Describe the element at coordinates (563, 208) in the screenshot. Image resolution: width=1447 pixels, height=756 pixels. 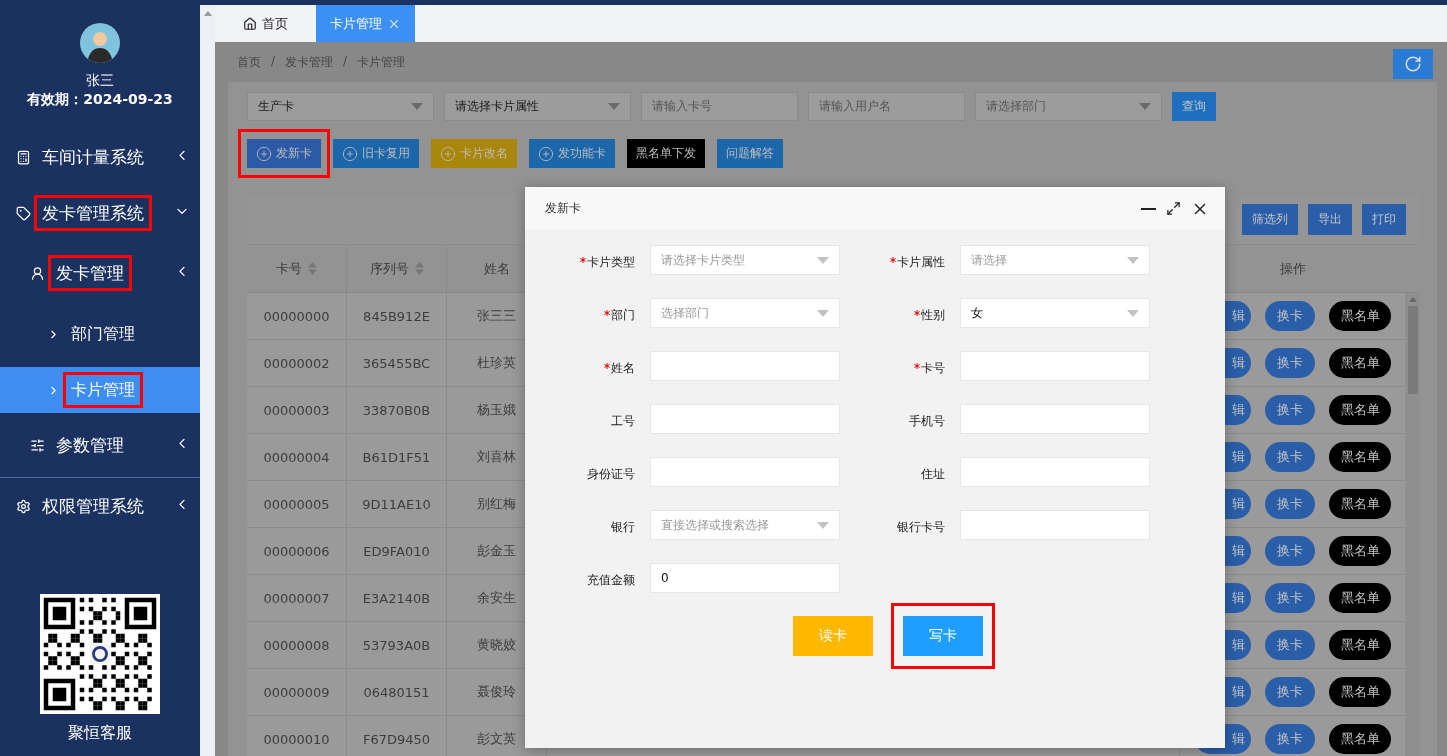
I see `dialog-title: 发新卡` at that location.